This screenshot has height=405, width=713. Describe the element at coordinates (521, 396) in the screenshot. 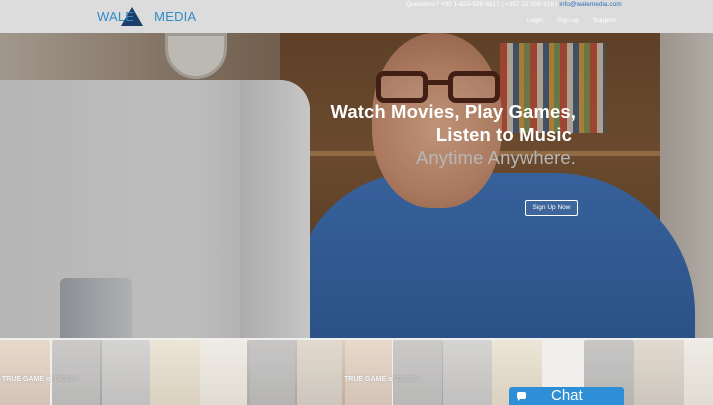

I see `chat-bubble-icon` at that location.